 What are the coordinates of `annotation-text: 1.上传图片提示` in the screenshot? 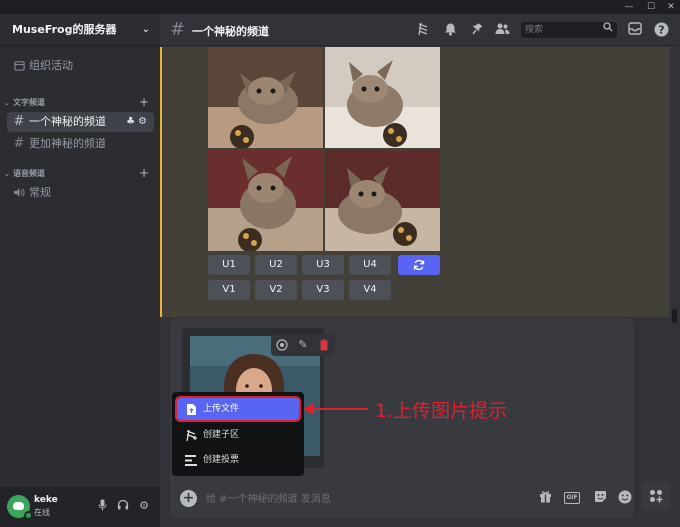 It's located at (441, 411).